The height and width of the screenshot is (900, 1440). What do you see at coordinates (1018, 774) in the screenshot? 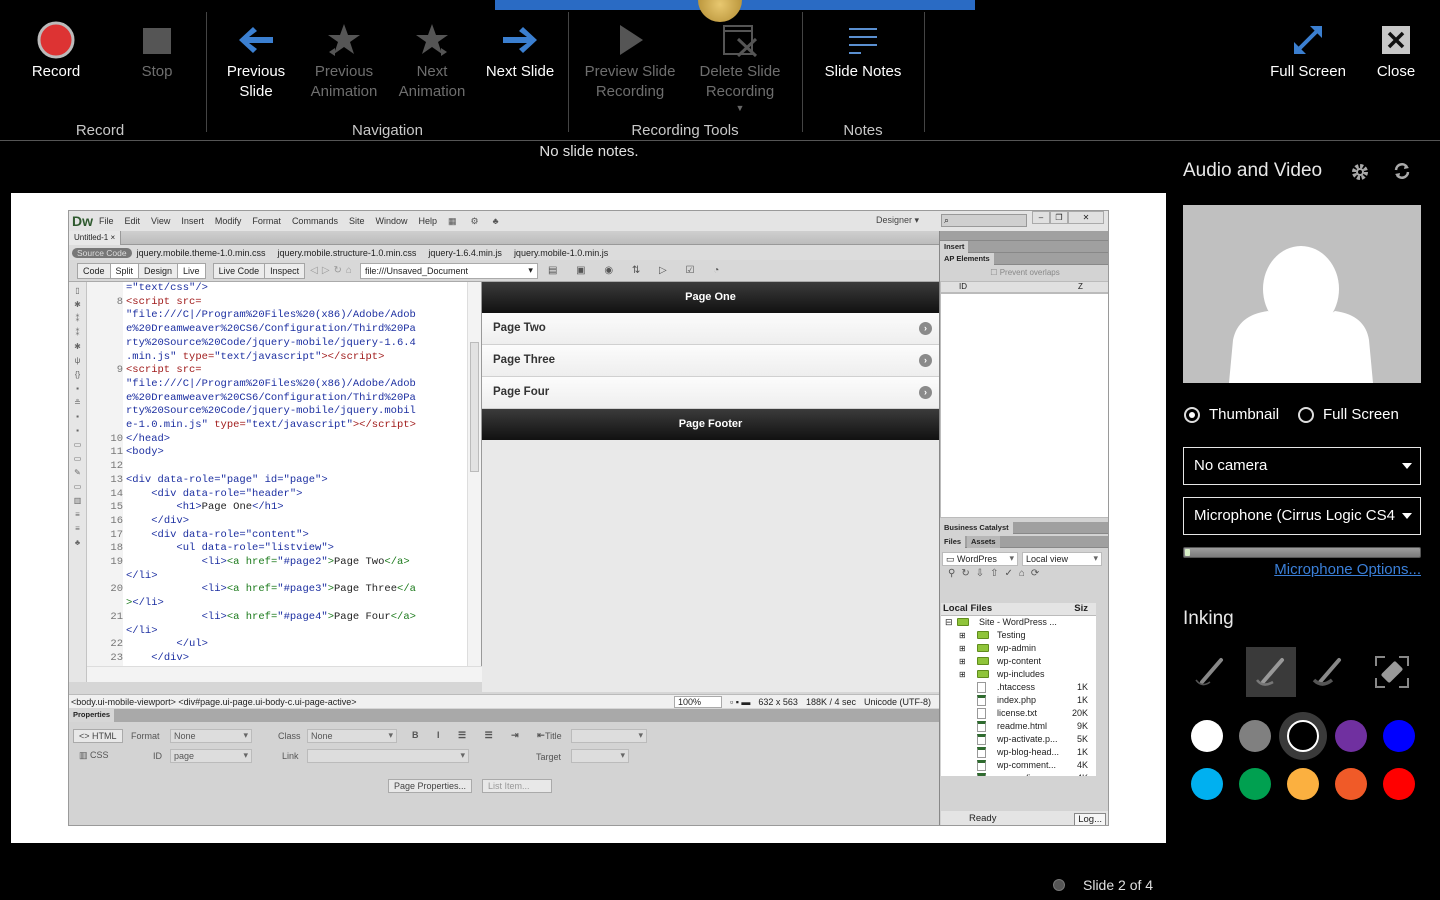
I see `file-row: wp-config-sa...4K` at bounding box center [1018, 774].